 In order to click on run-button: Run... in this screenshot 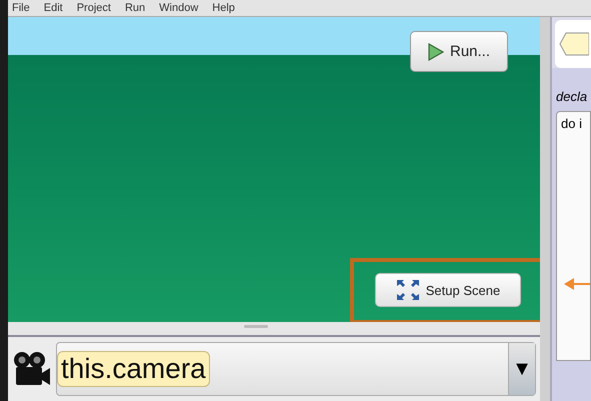, I will do `click(459, 51)`.